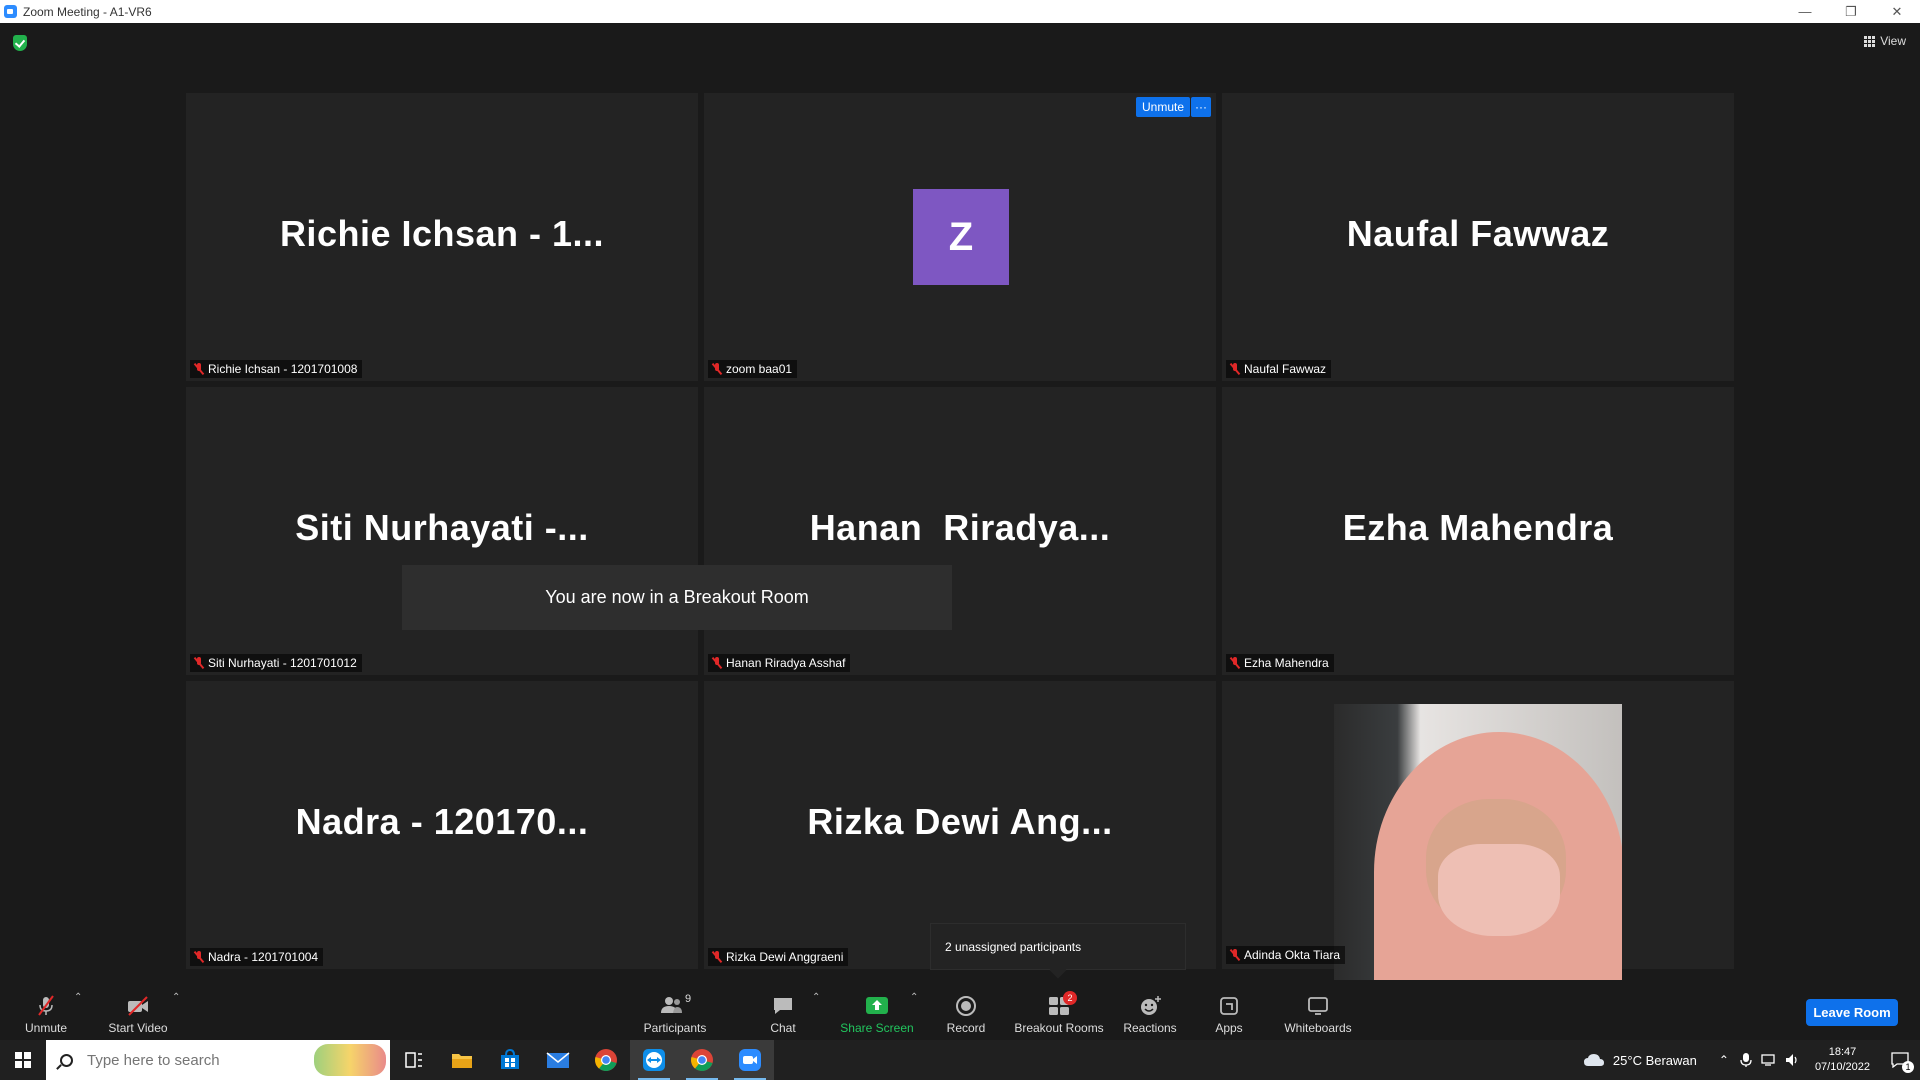  What do you see at coordinates (1163, 107) in the screenshot?
I see `tile-unmute-button: Unmute` at bounding box center [1163, 107].